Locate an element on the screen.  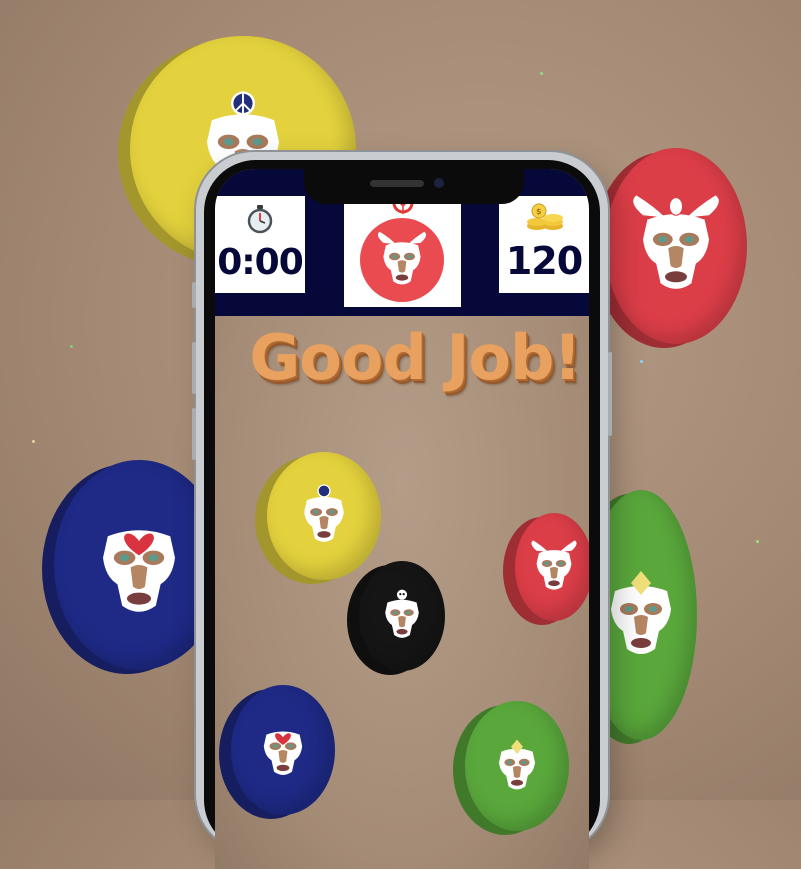
timer-value: 0:00 is located at coordinates (260, 262).